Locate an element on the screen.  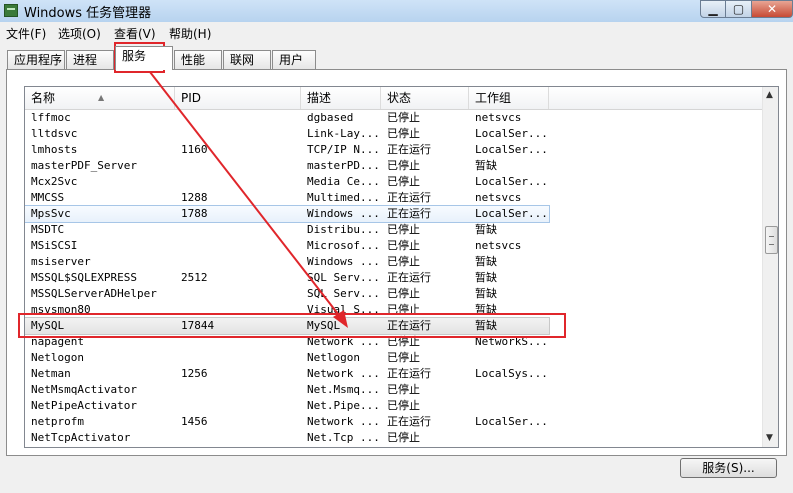
menu-options: 选项(O) is located at coordinates (79, 33).